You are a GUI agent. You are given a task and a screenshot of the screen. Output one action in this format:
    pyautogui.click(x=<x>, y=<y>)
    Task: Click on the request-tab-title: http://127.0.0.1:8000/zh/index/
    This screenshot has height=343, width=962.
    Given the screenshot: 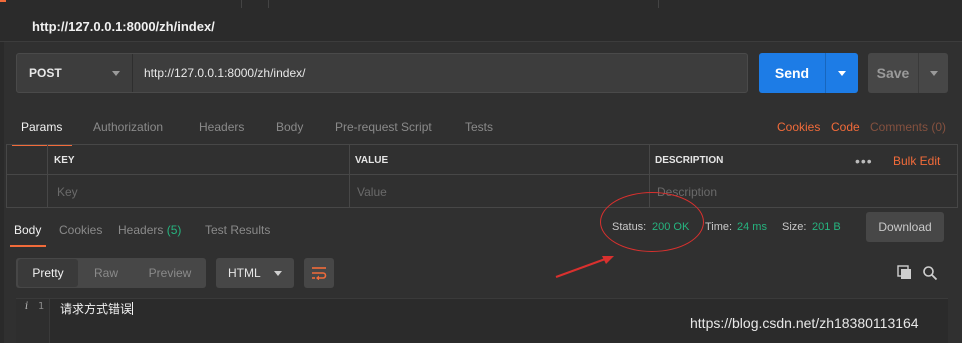 What is the action you would take?
    pyautogui.click(x=123, y=26)
    